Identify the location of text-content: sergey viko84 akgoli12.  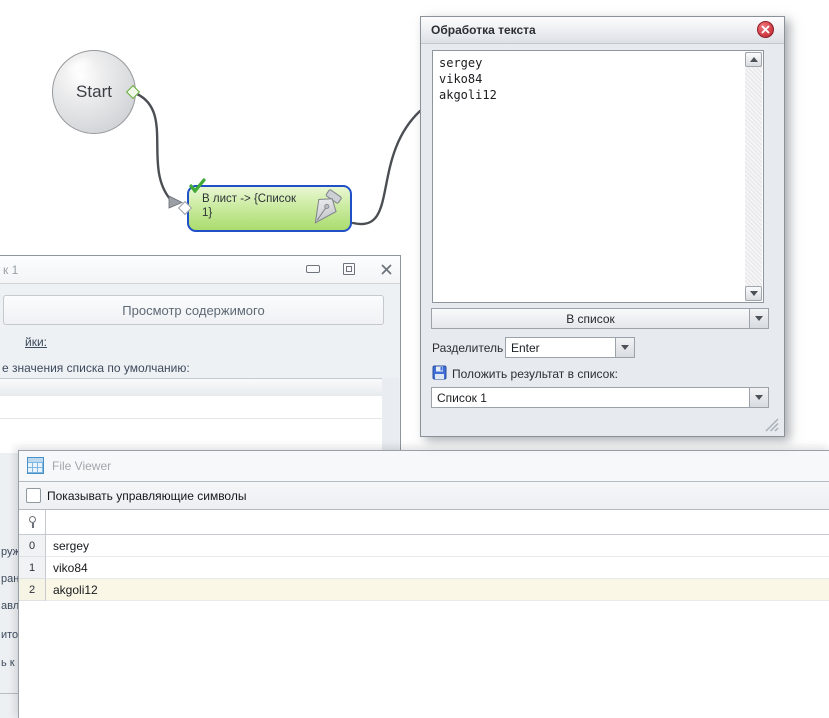
(468, 79).